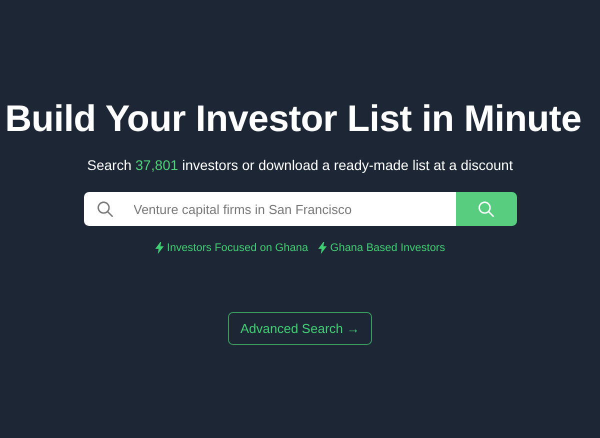 Image resolution: width=600 pixels, height=438 pixels. Describe the element at coordinates (231, 248) in the screenshot. I see `quick-link: Investors Focused on Ghana` at that location.